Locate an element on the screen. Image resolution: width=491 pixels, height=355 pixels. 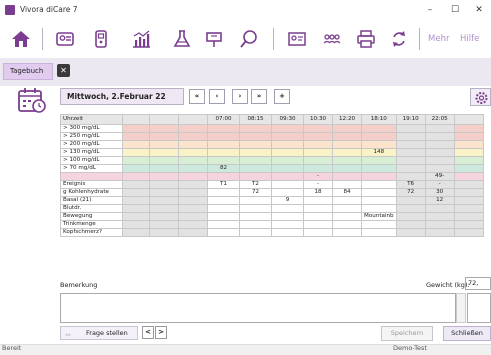
more-menu: Mehr is located at coordinates (438, 39).